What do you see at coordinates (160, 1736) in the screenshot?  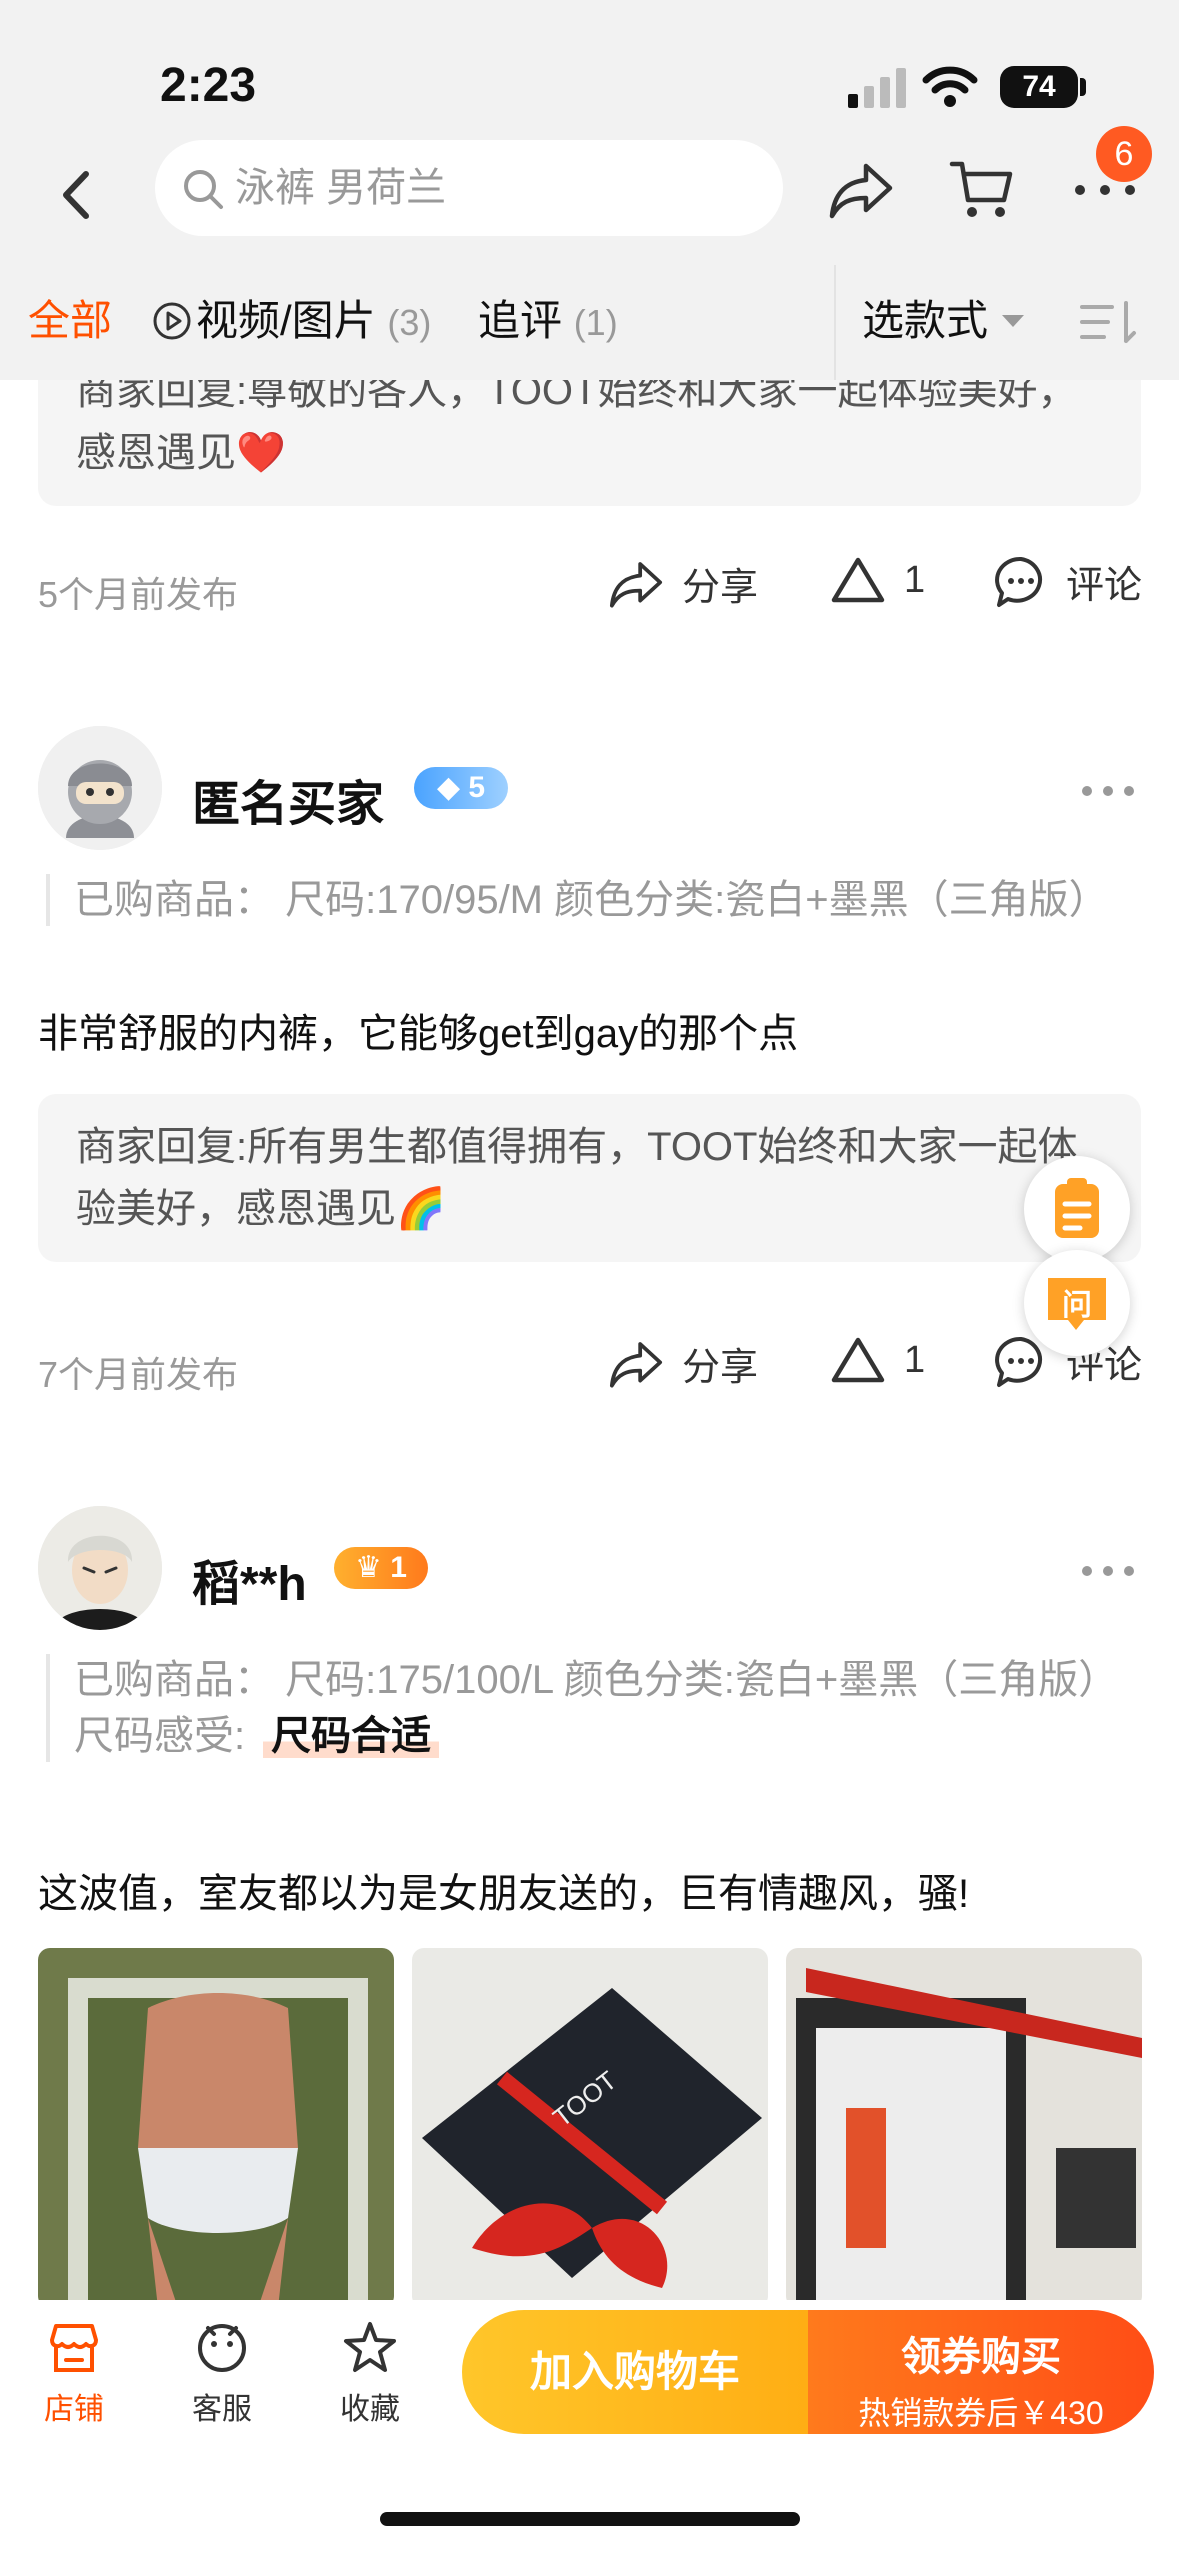 I see `size-feel-label: 尺码感受:` at bounding box center [160, 1736].